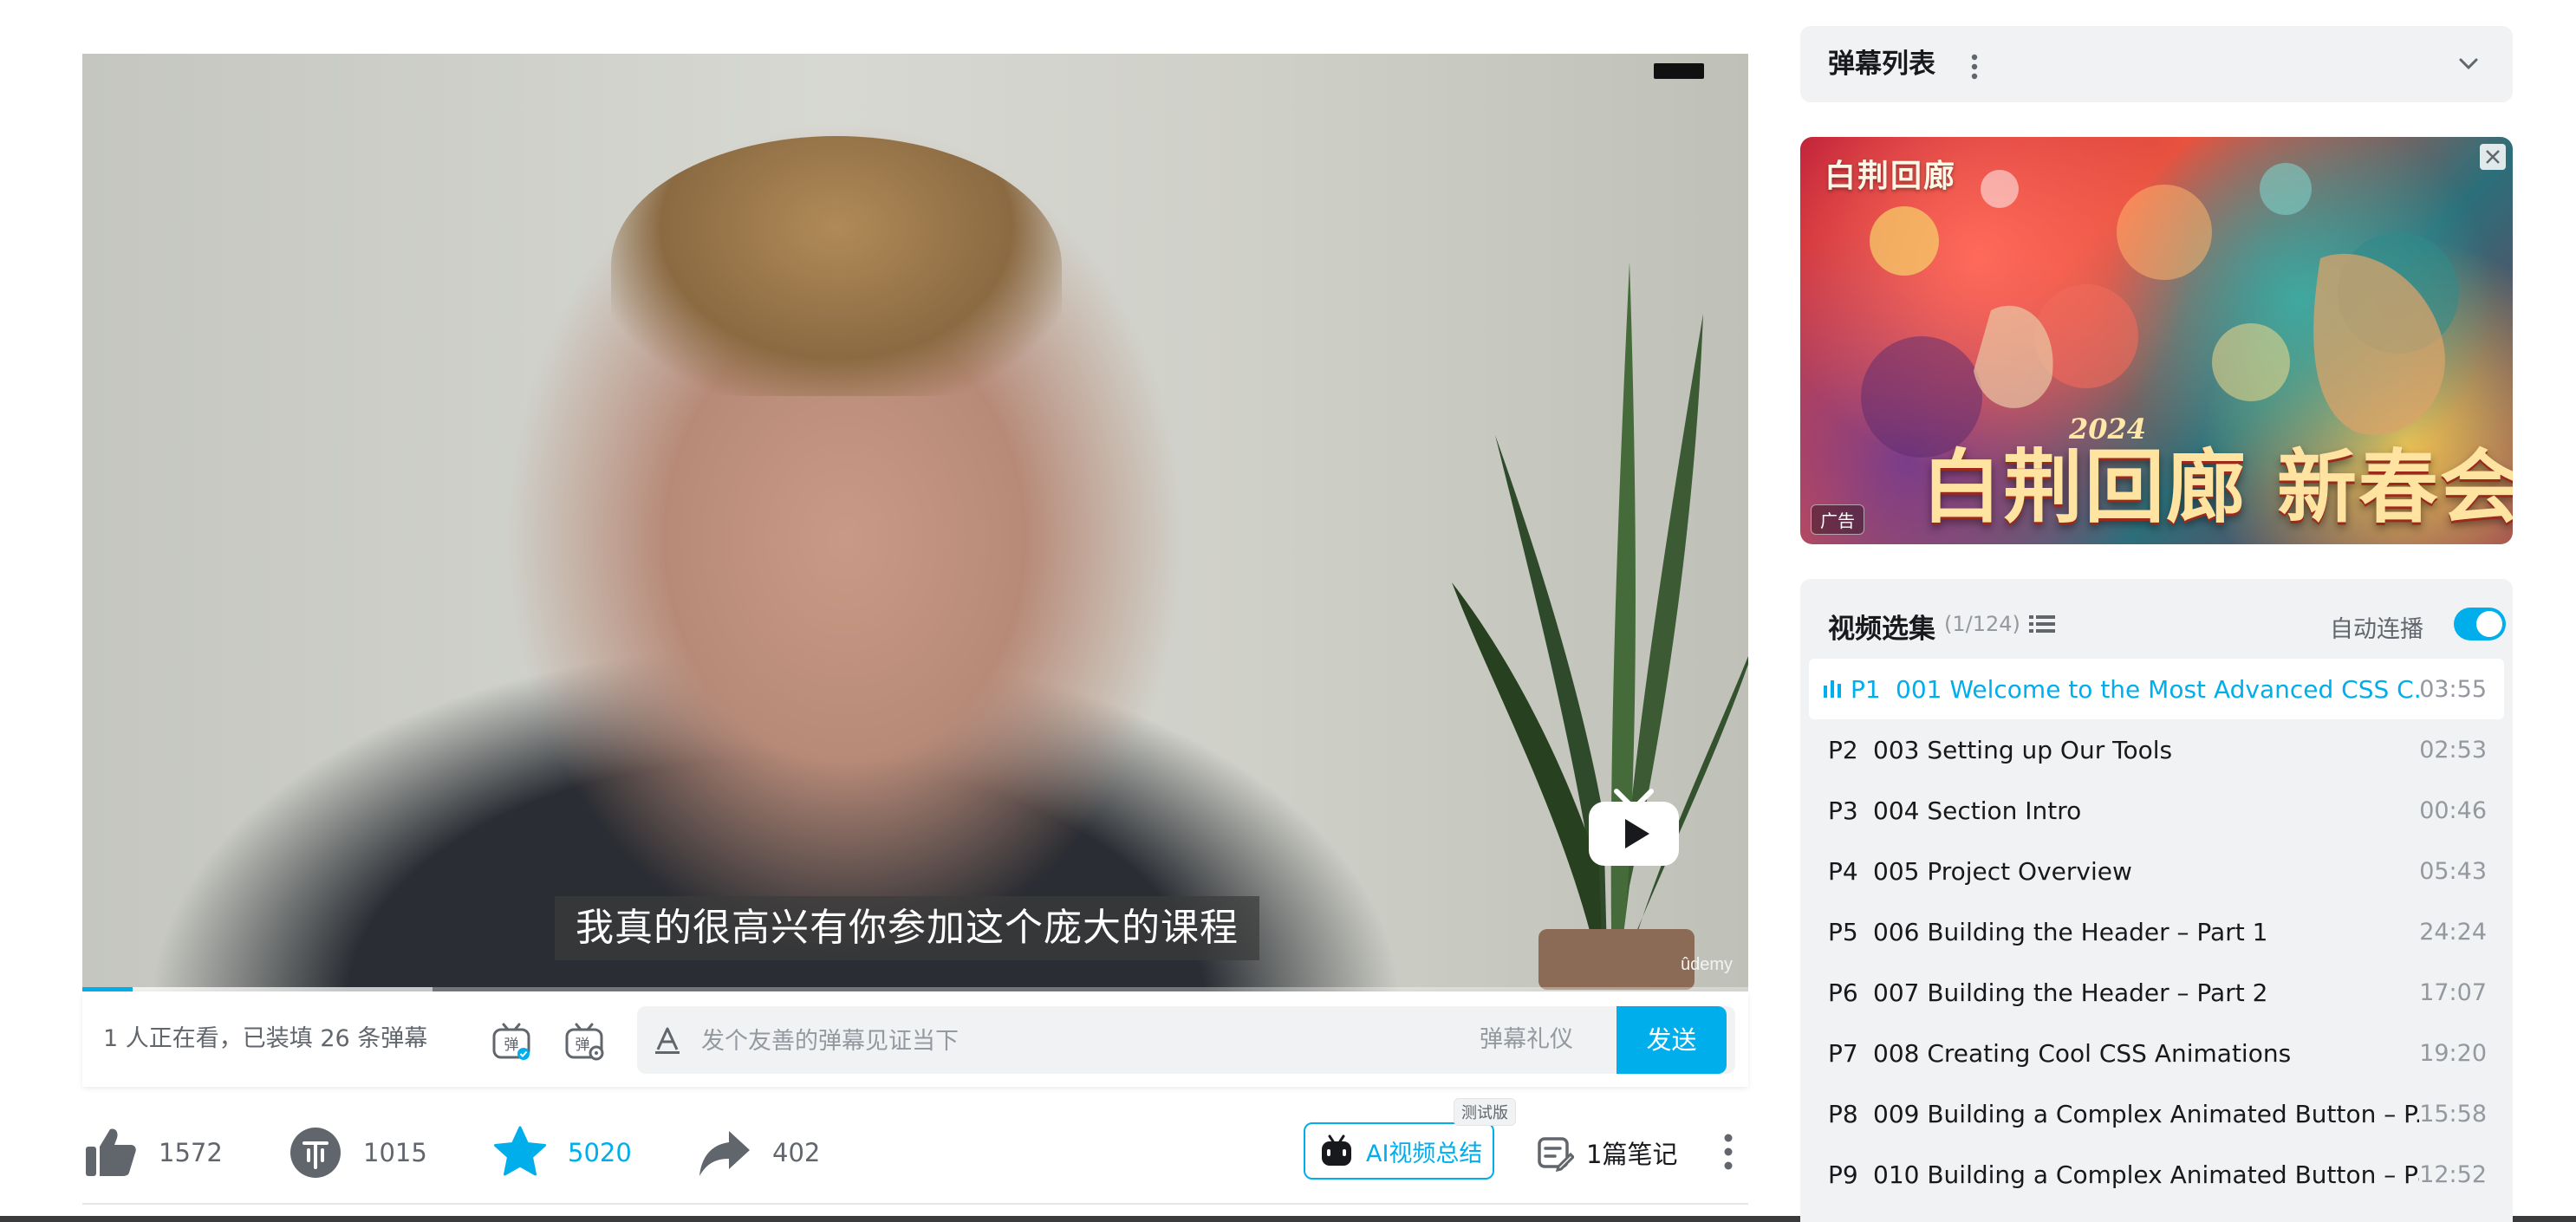 Image resolution: width=2576 pixels, height=1222 pixels. Describe the element at coordinates (315, 1153) in the screenshot. I see `coin-icon` at that location.